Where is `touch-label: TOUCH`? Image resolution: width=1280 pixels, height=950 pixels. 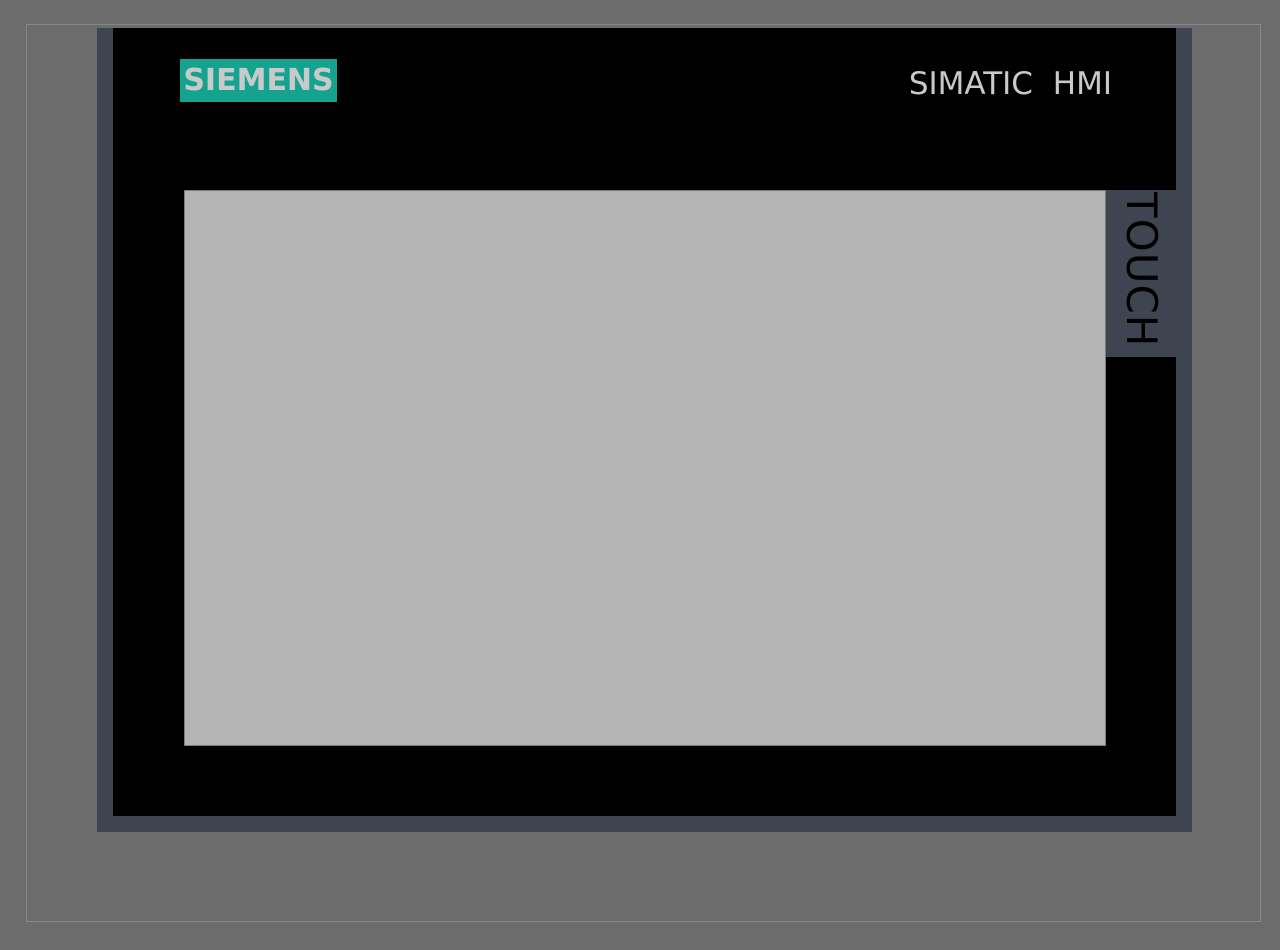 touch-label: TOUCH is located at coordinates (1141, 270).